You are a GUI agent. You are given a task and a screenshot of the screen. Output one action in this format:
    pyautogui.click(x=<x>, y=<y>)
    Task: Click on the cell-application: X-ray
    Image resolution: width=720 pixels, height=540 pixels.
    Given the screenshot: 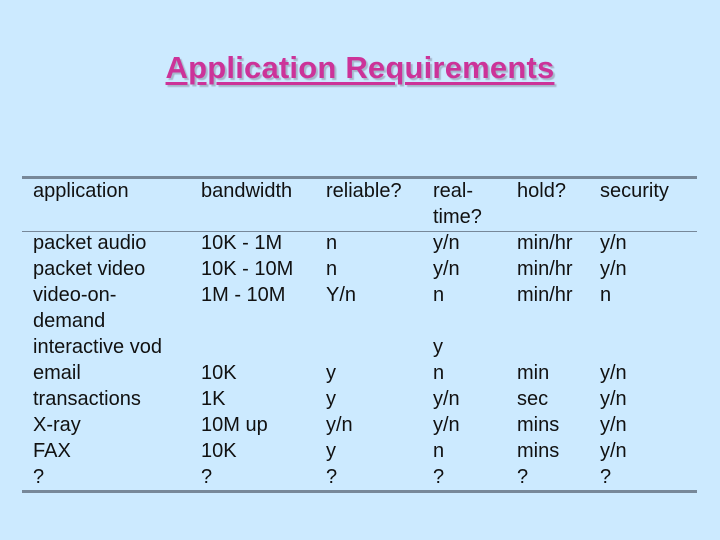 What is the action you would take?
    pyautogui.click(x=57, y=425)
    